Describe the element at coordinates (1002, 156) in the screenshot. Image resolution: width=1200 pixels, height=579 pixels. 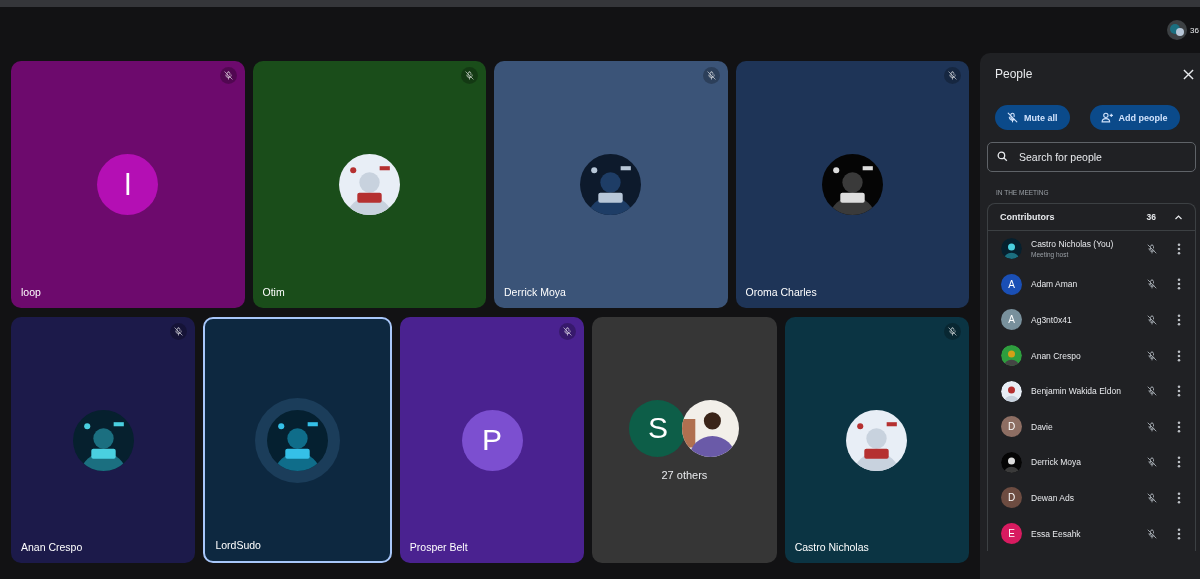
I see `search-icon` at that location.